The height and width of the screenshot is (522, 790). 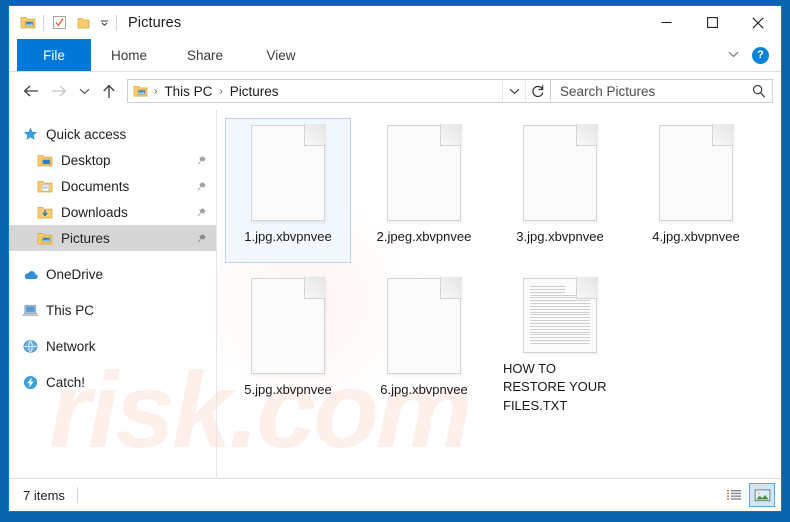 I want to click on desktop-folder-icon, so click(x=45, y=160).